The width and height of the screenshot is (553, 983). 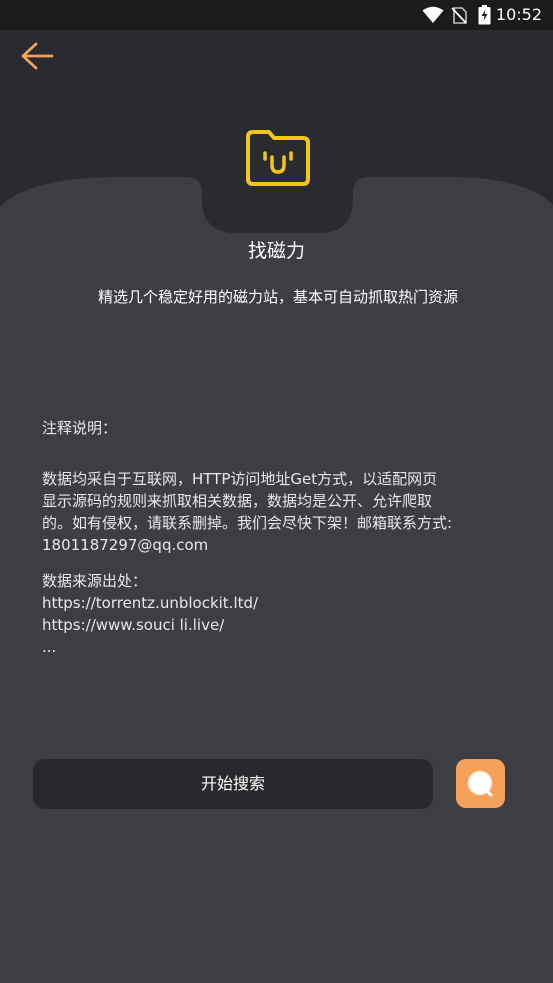 What do you see at coordinates (276, 251) in the screenshot?
I see `page-title: 找磁力` at bounding box center [276, 251].